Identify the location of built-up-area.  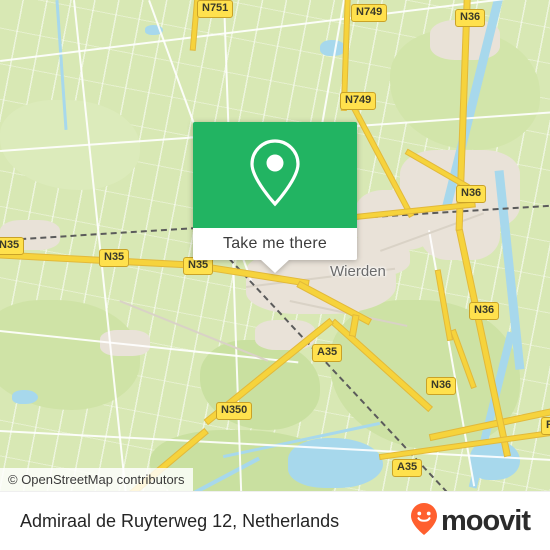
(285, 335).